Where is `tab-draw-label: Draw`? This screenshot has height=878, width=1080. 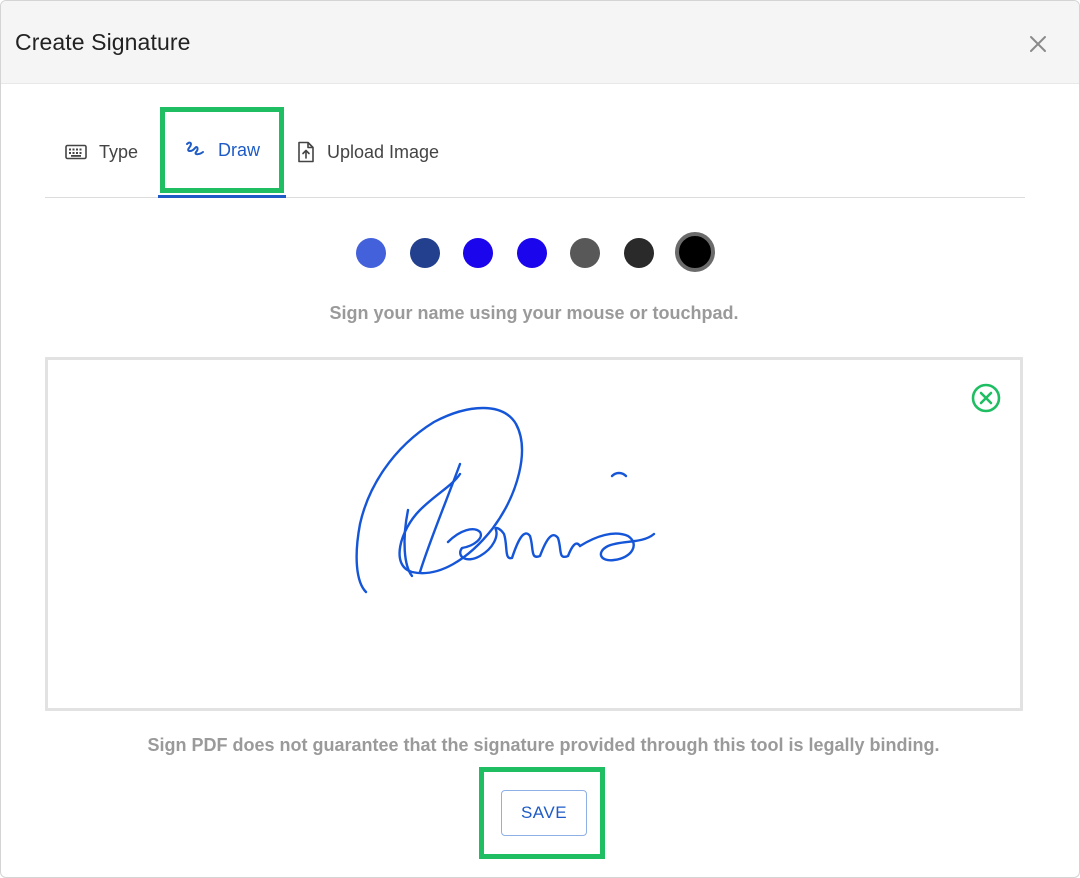
tab-draw-label: Draw is located at coordinates (238, 149).